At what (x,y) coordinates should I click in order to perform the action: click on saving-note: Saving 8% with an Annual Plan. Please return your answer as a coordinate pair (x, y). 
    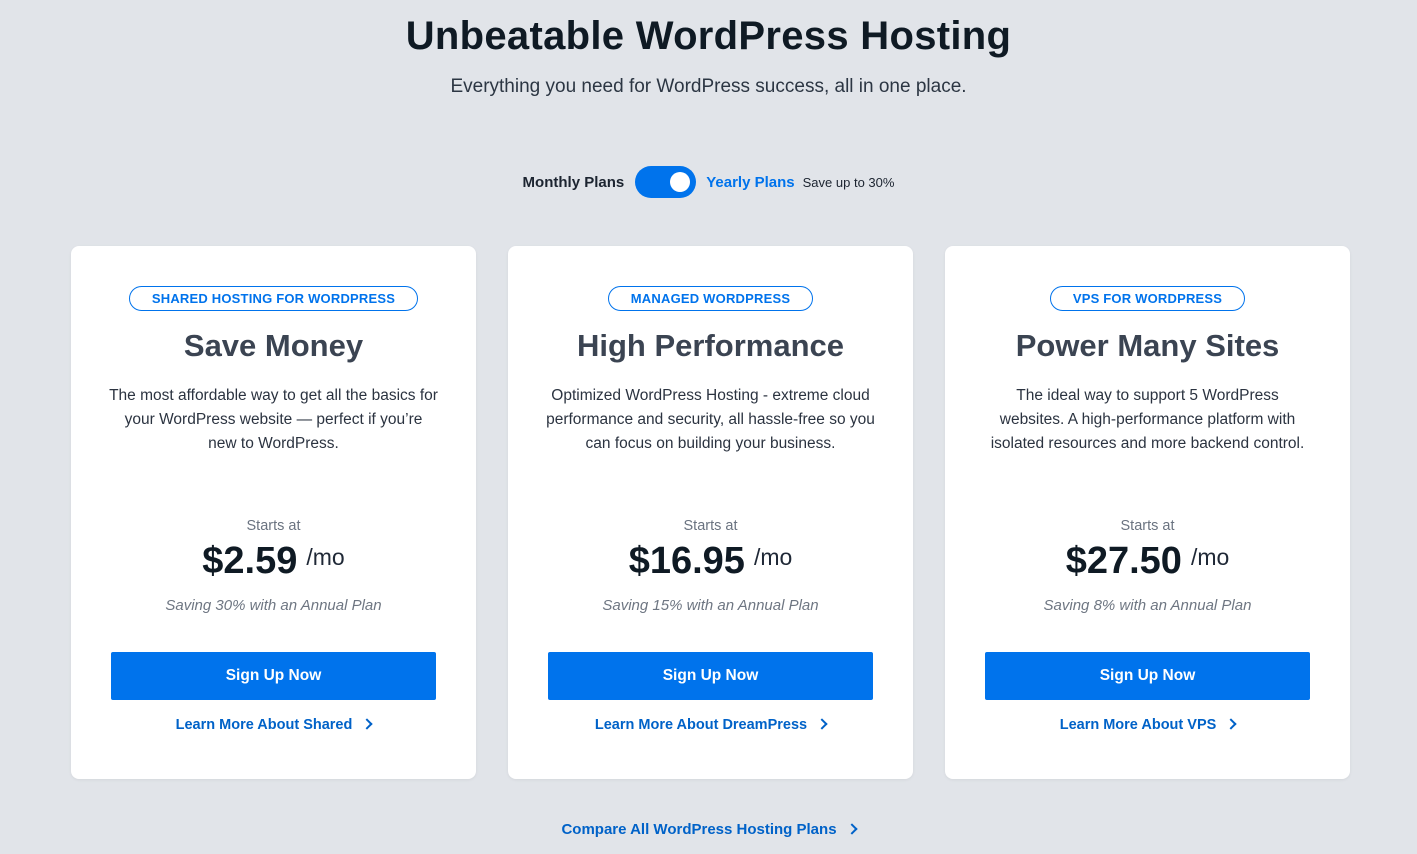
    Looking at the image, I should click on (1147, 605).